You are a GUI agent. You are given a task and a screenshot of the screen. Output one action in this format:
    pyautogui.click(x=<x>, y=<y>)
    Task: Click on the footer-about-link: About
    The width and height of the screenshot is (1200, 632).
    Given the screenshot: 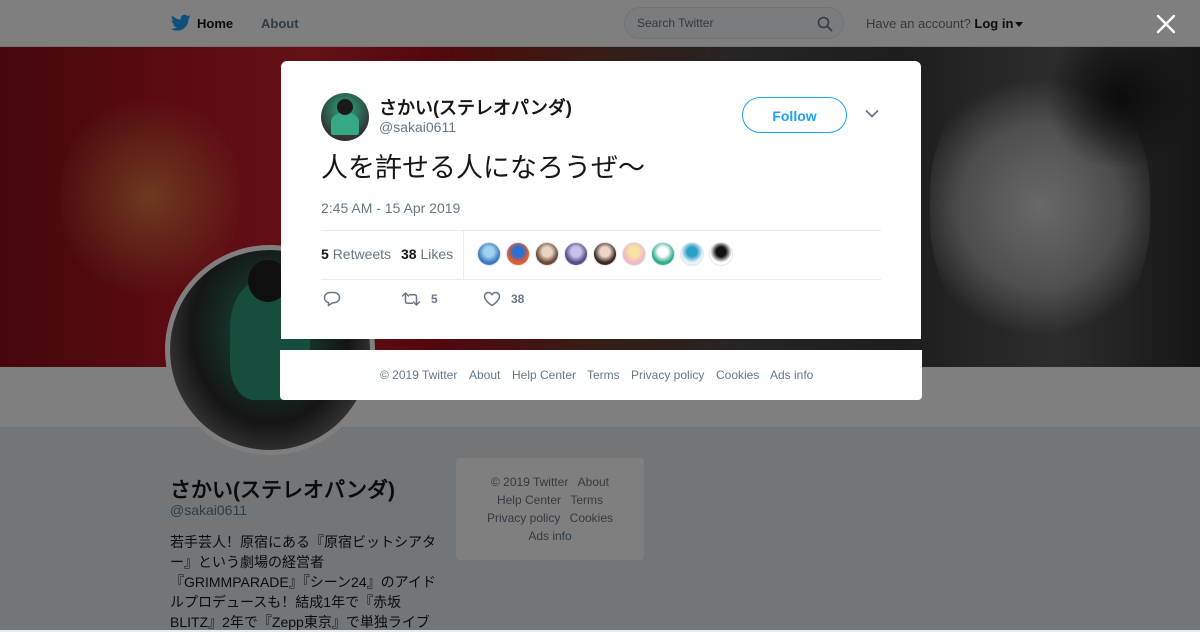 What is the action you would take?
    pyautogui.click(x=484, y=375)
    